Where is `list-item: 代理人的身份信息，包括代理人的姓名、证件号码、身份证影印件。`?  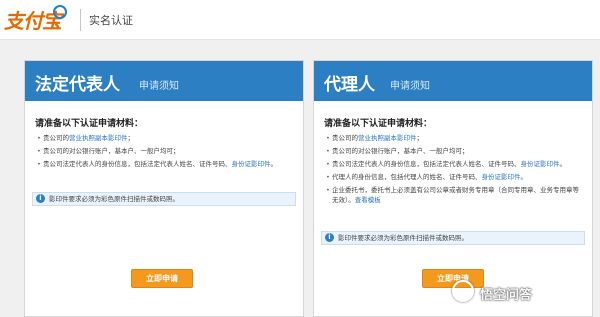
list-item: 代理人的身份信息，包括代理人的姓名、证件号码、身份证影印件。 is located at coordinates (455, 177).